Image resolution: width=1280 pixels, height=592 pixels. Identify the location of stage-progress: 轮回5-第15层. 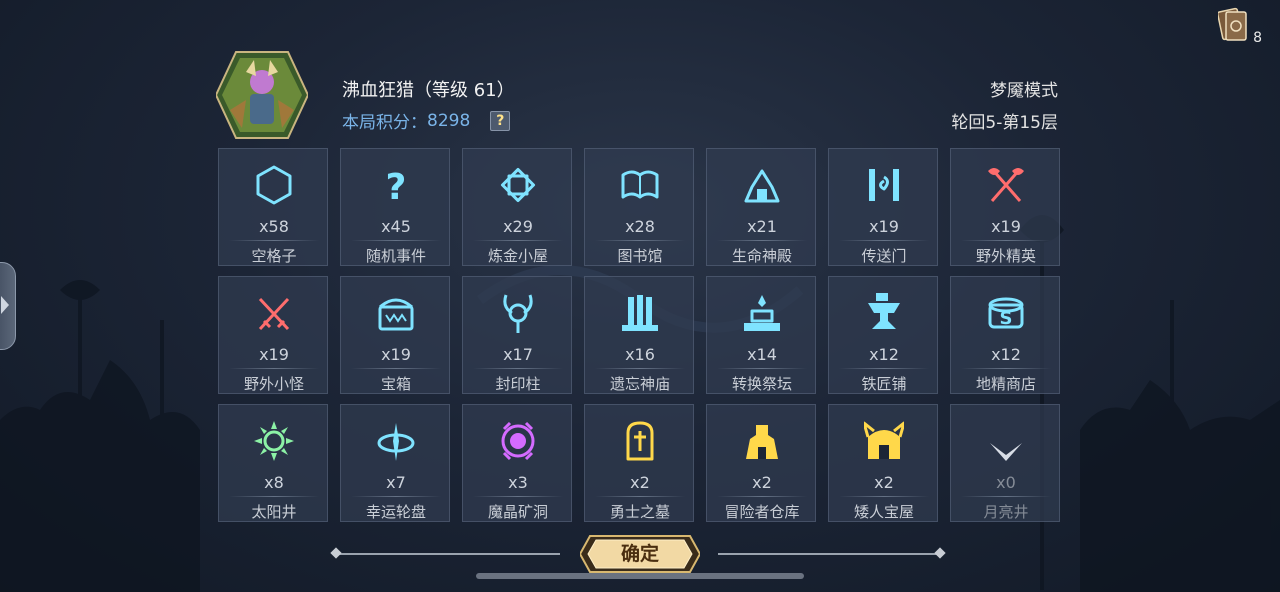
(1004, 123).